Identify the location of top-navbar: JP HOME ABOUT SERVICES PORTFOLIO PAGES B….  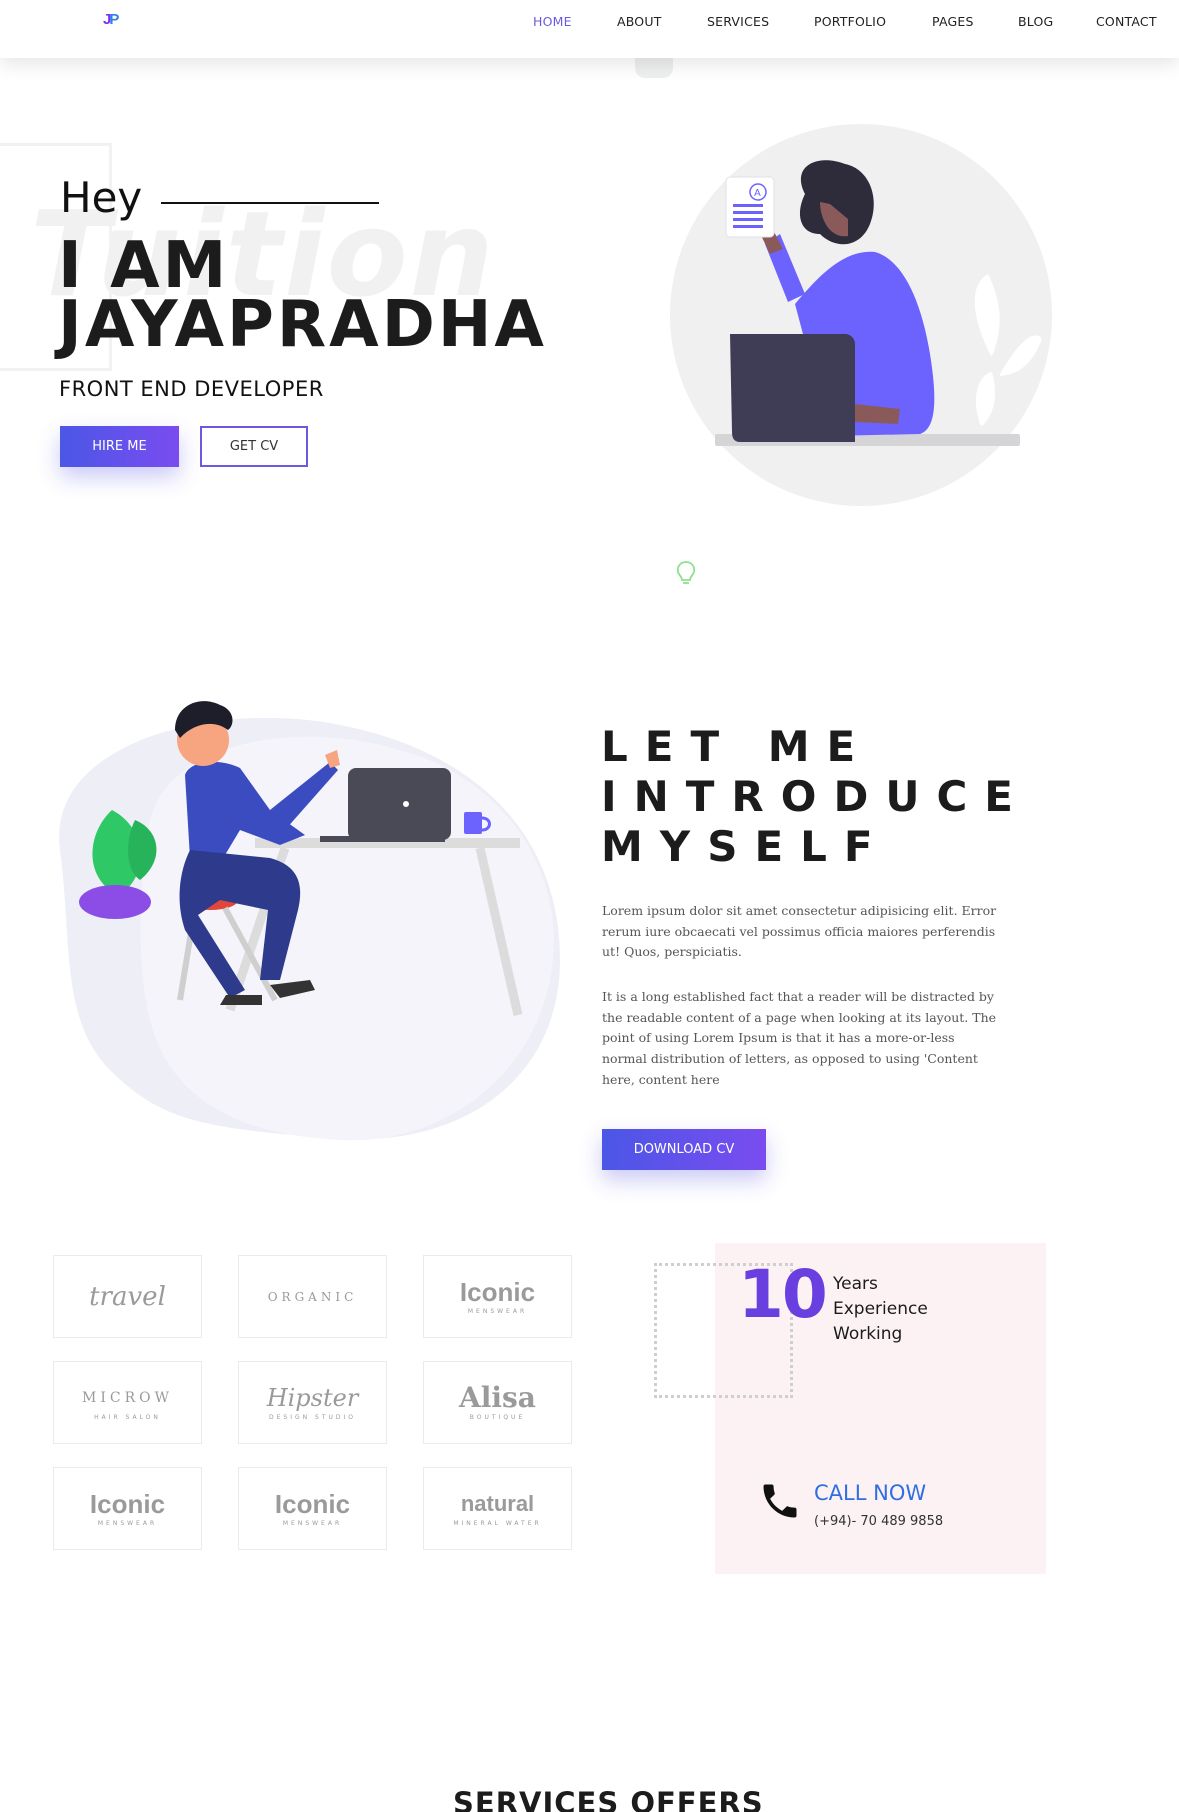
(589, 29).